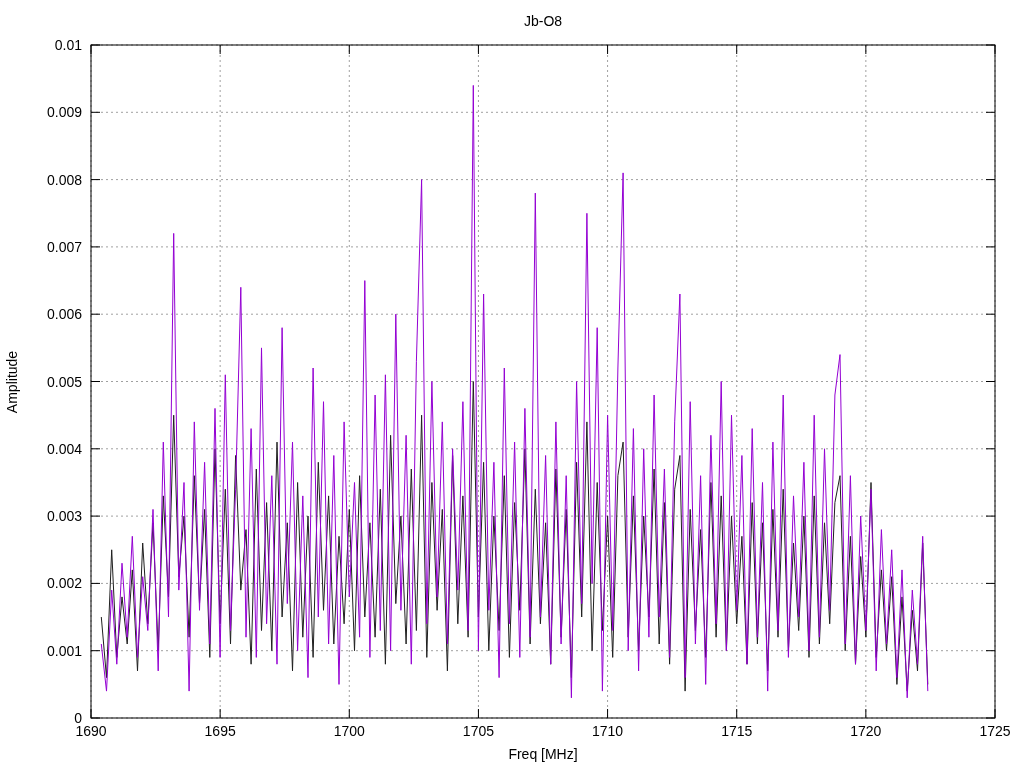  Describe the element at coordinates (64, 314) in the screenshot. I see `tick-label: 0.006` at that location.